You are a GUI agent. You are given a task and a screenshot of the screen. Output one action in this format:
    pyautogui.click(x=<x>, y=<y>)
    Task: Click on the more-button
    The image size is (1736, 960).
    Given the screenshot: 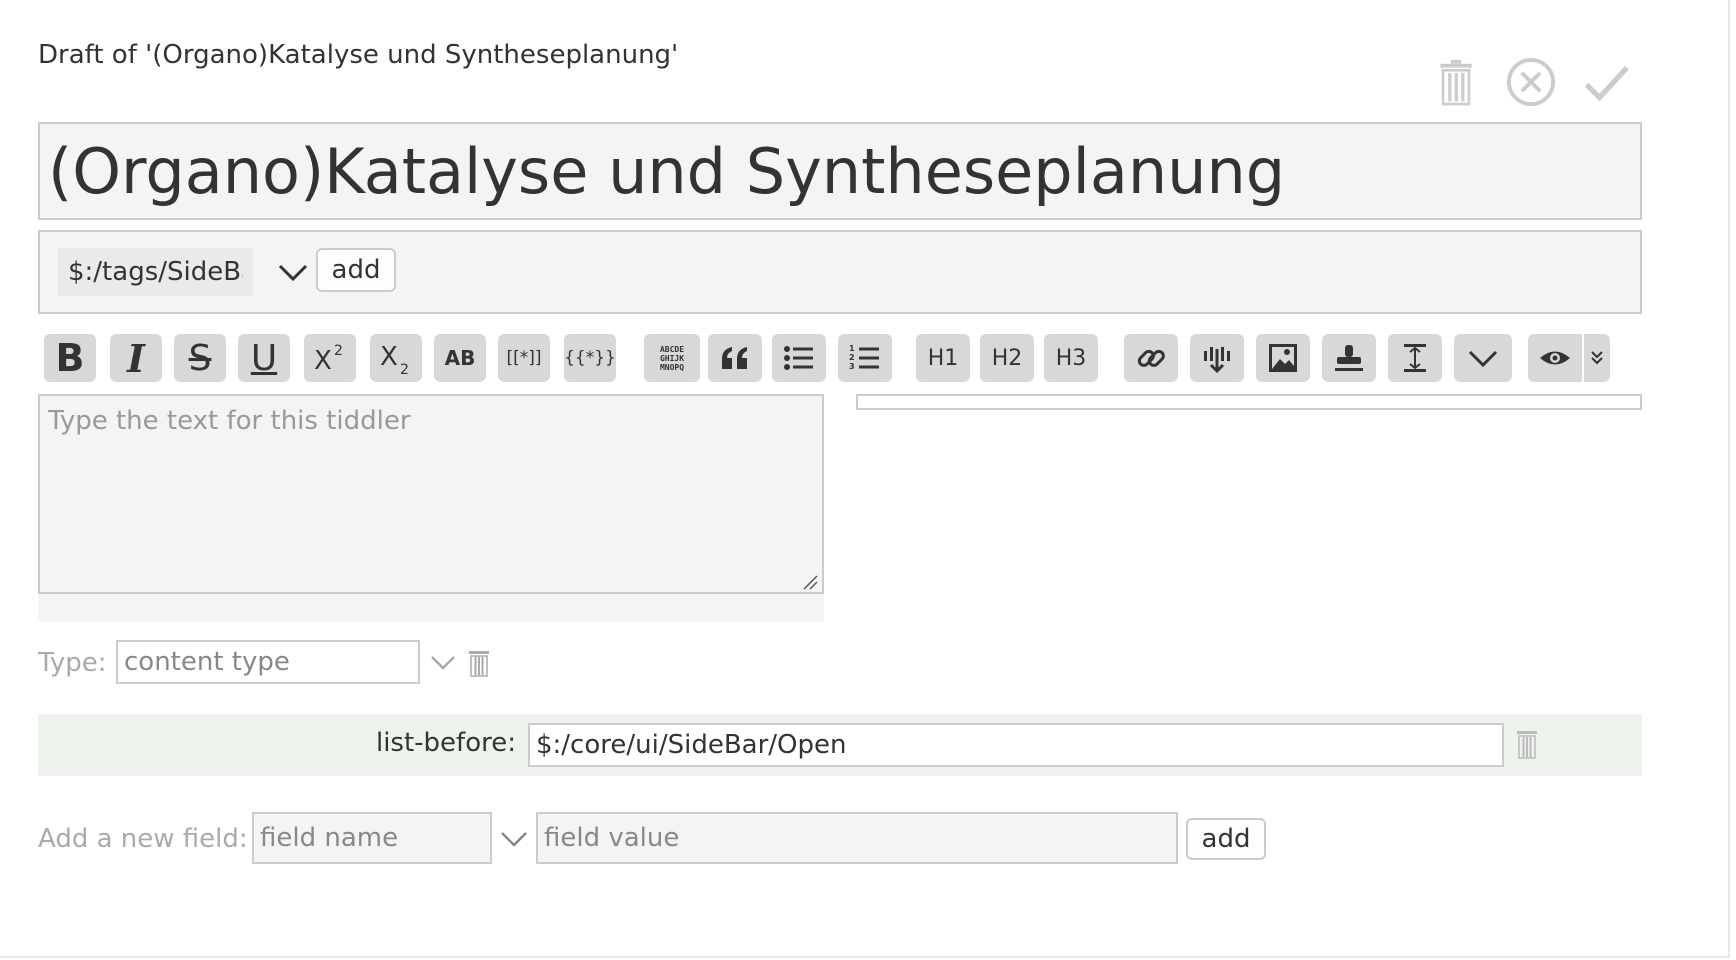 What is the action you would take?
    pyautogui.click(x=1483, y=358)
    